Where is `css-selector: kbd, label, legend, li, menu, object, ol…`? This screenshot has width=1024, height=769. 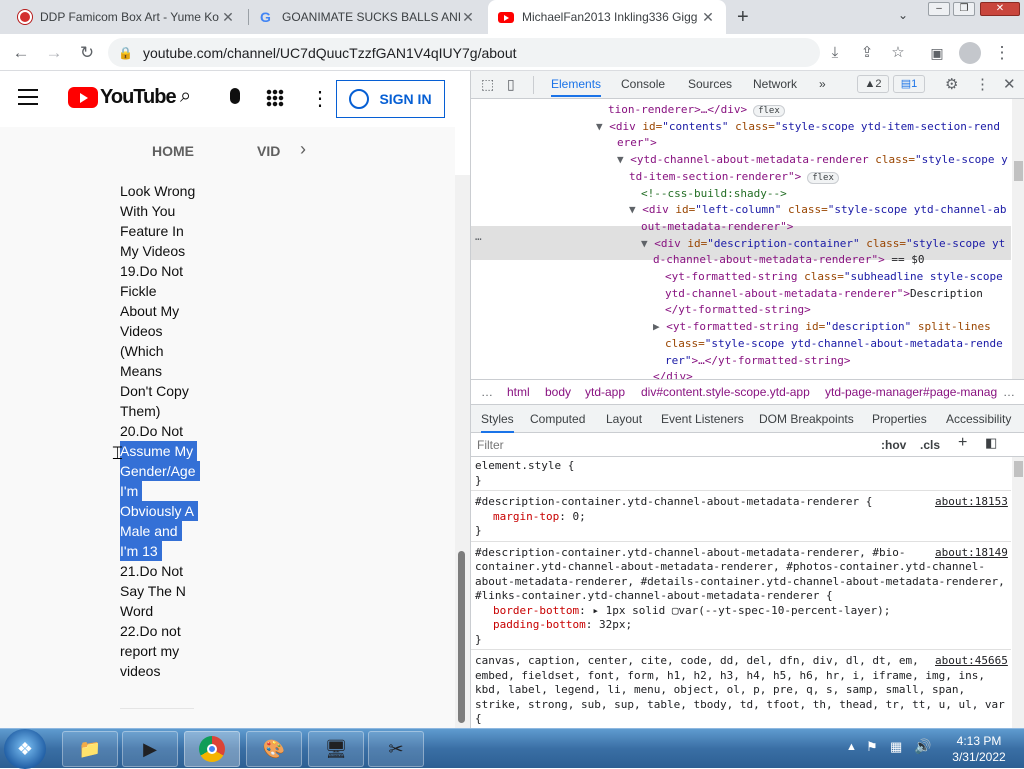 css-selector: kbd, label, legend, li, menu, object, ol… is located at coordinates (720, 690).